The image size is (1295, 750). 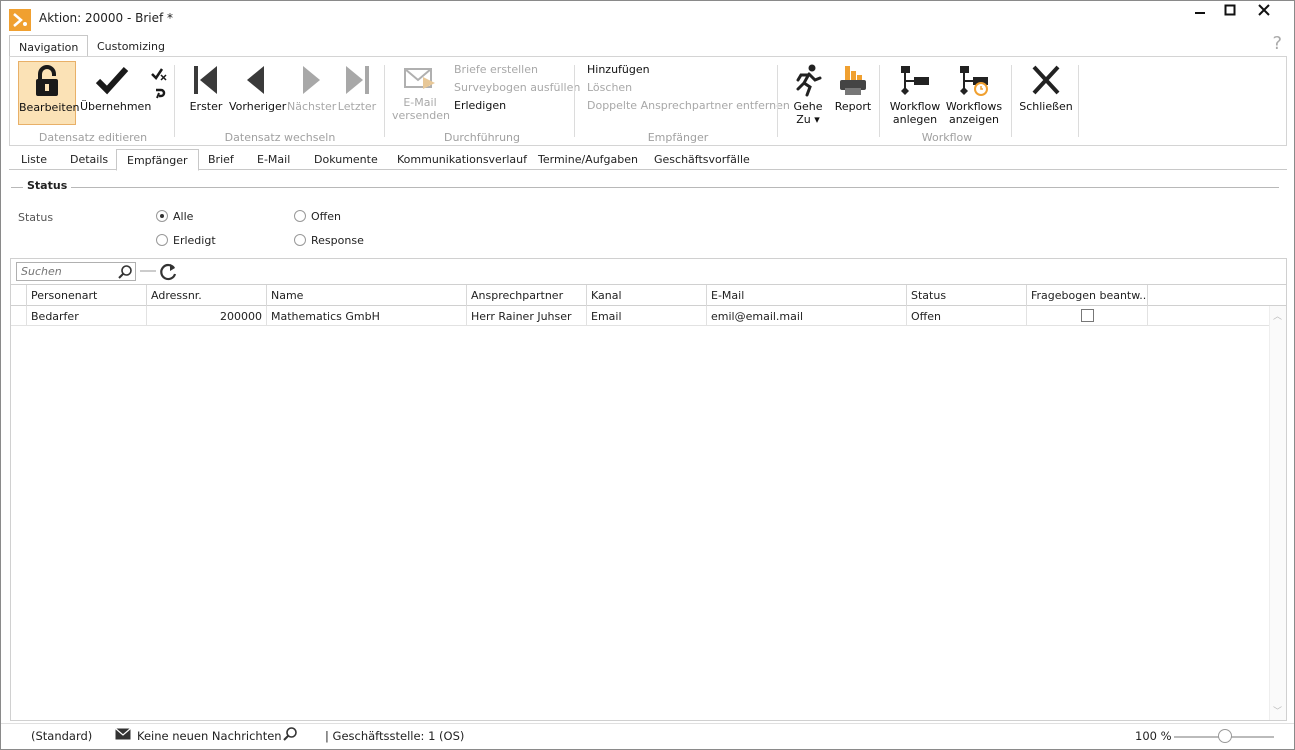 I want to click on window-title: Aktion: 20000 - Brief *, so click(x=106, y=18).